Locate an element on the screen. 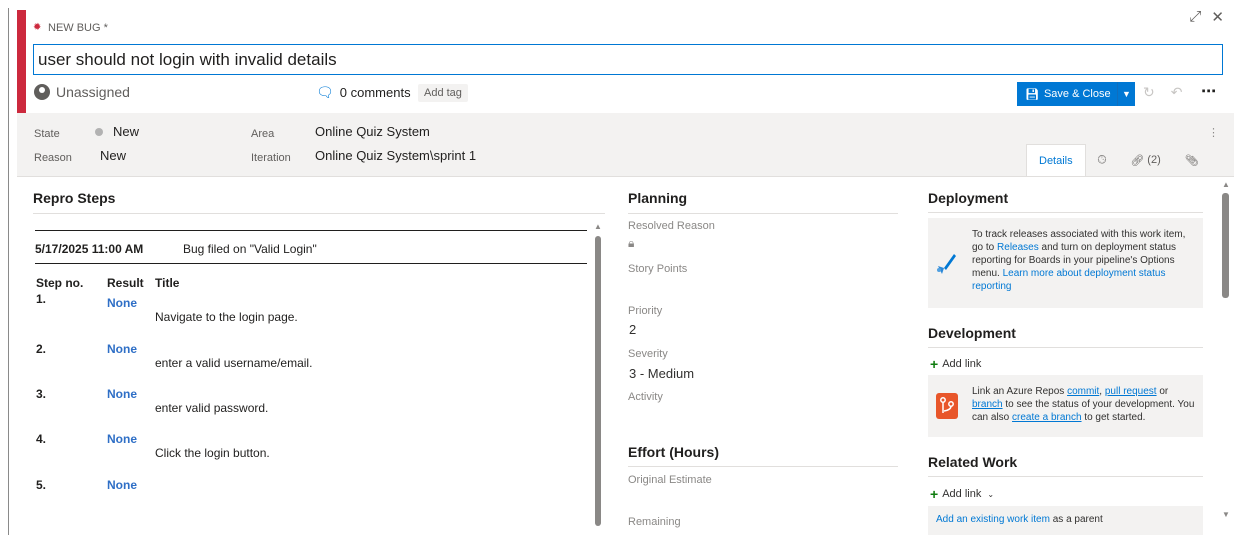 The height and width of the screenshot is (535, 1234). toolbar-icons: ↻ ↶ is located at coordinates (1162, 92).